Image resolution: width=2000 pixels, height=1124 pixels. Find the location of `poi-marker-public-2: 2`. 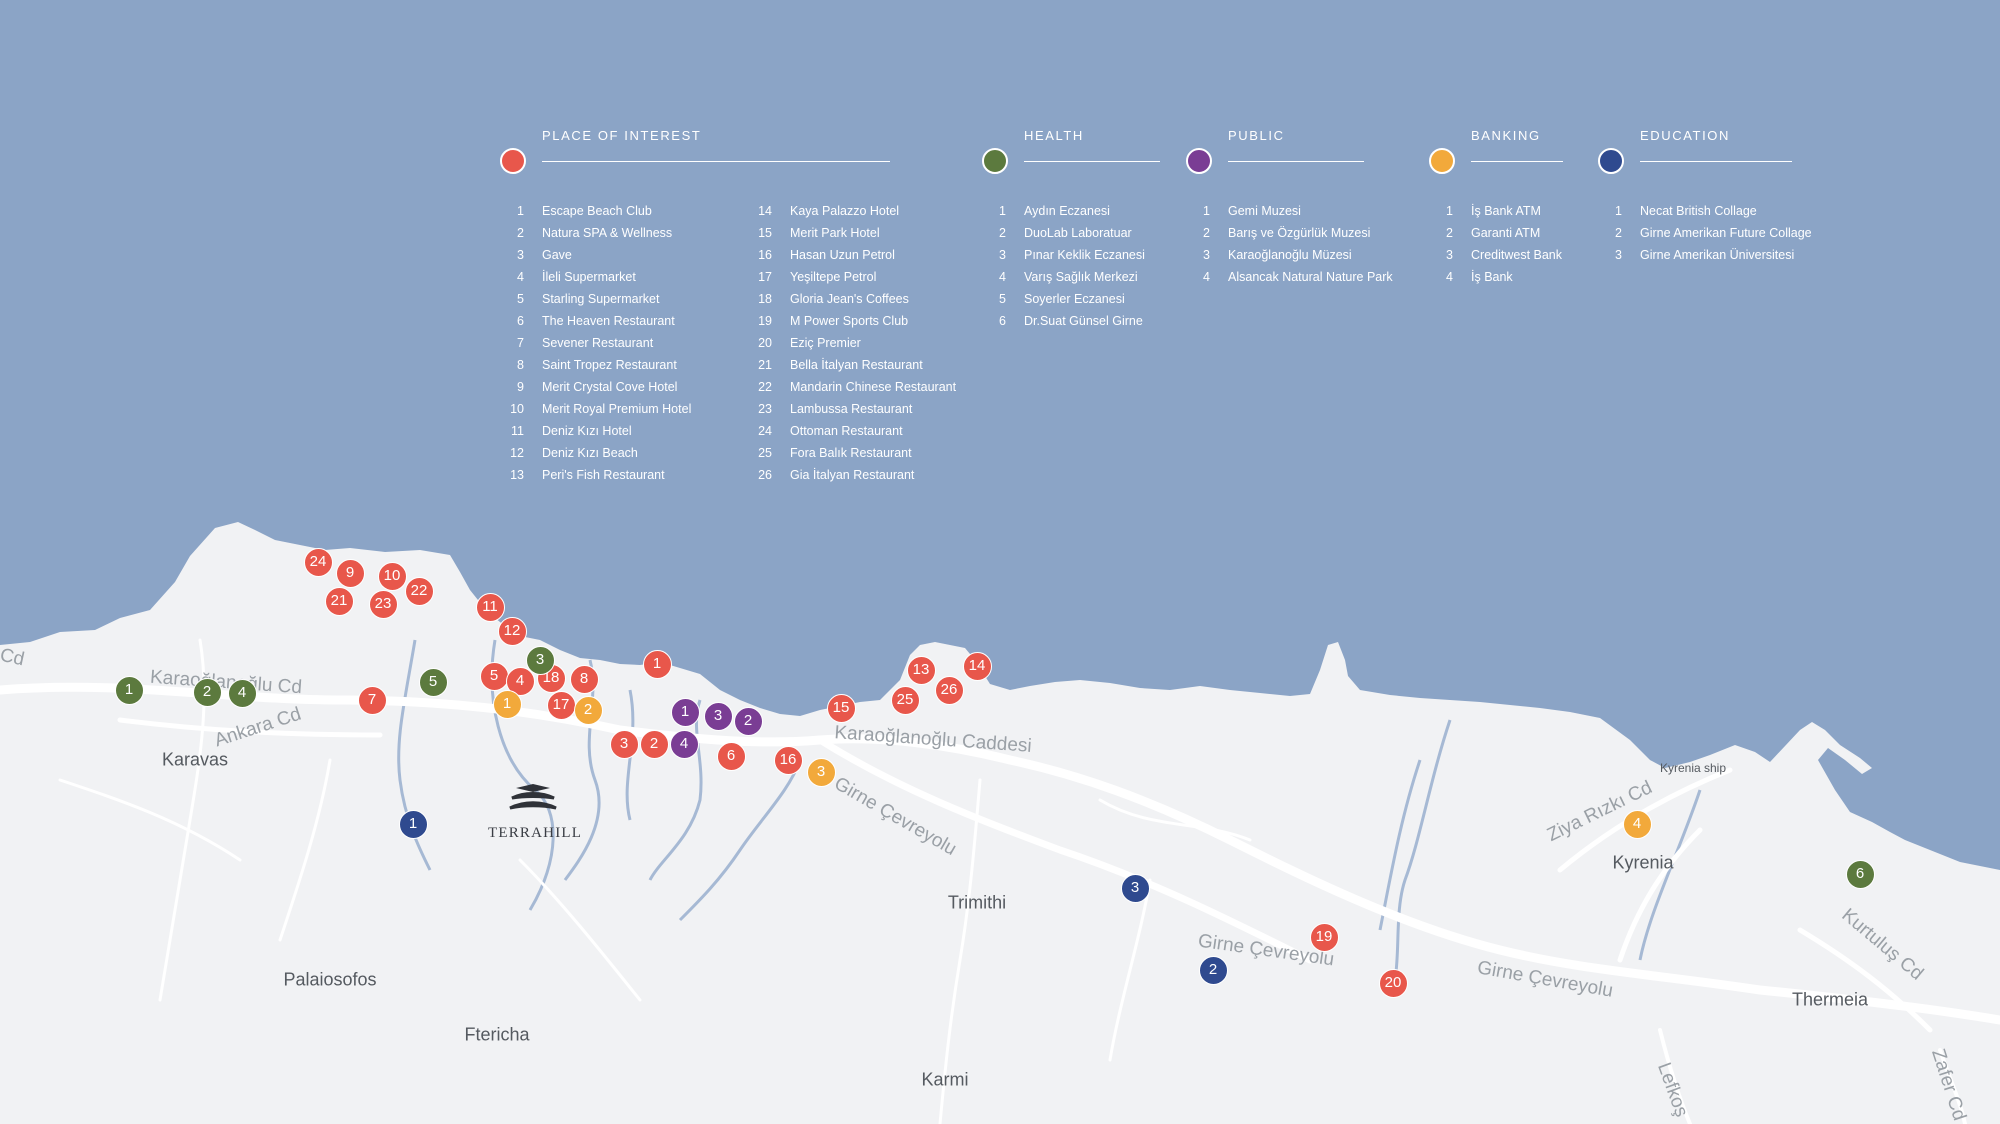

poi-marker-public-2: 2 is located at coordinates (748, 721).